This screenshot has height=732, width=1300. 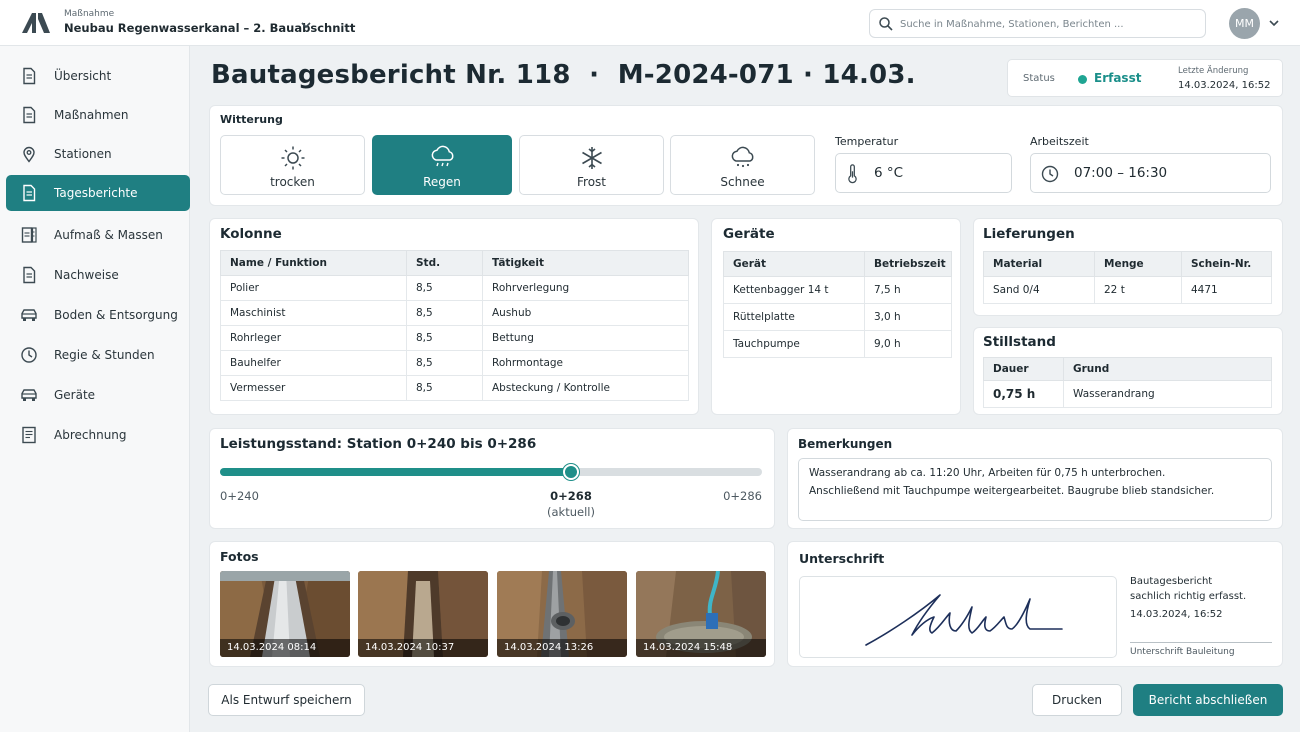 I want to click on crew-name: Maschinist, so click(x=313, y=313).